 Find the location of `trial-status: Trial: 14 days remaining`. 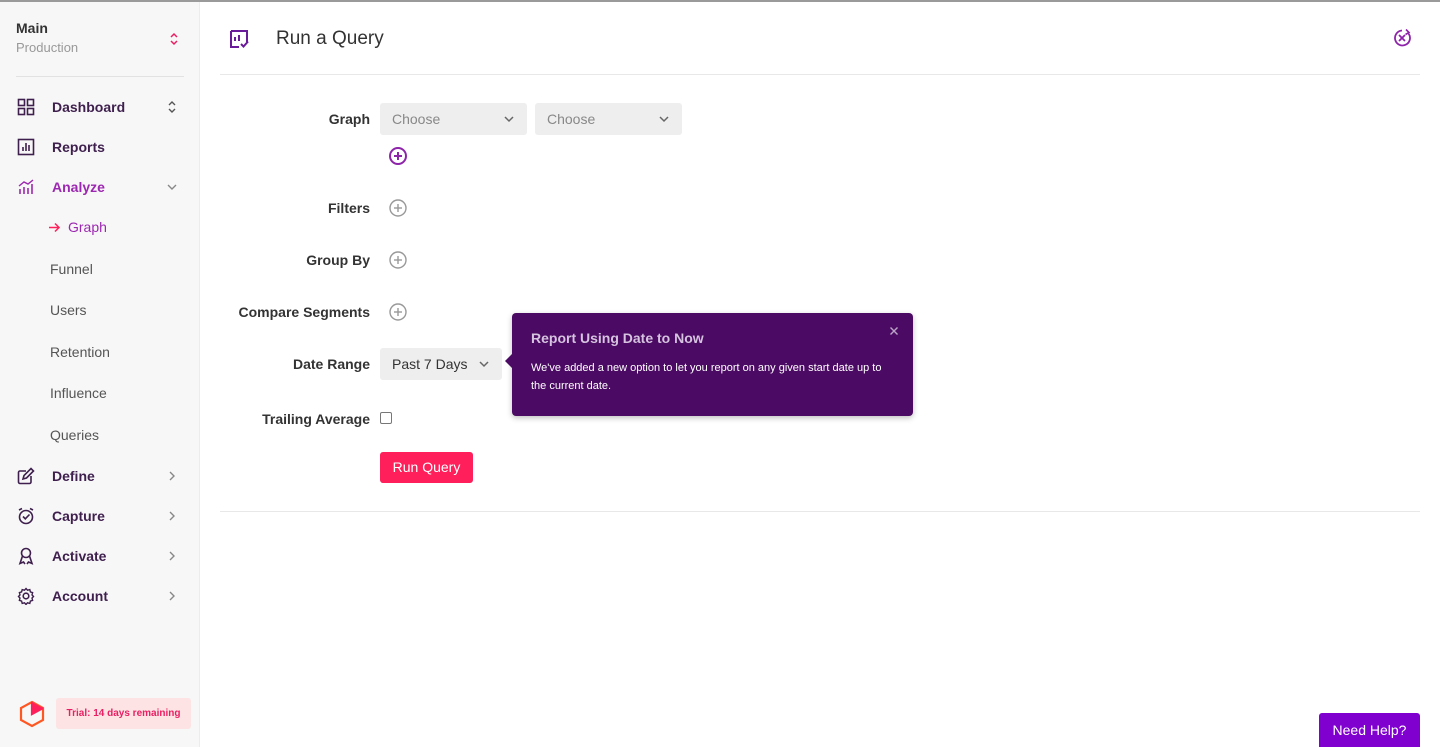

trial-status: Trial: 14 days remaining is located at coordinates (103, 714).